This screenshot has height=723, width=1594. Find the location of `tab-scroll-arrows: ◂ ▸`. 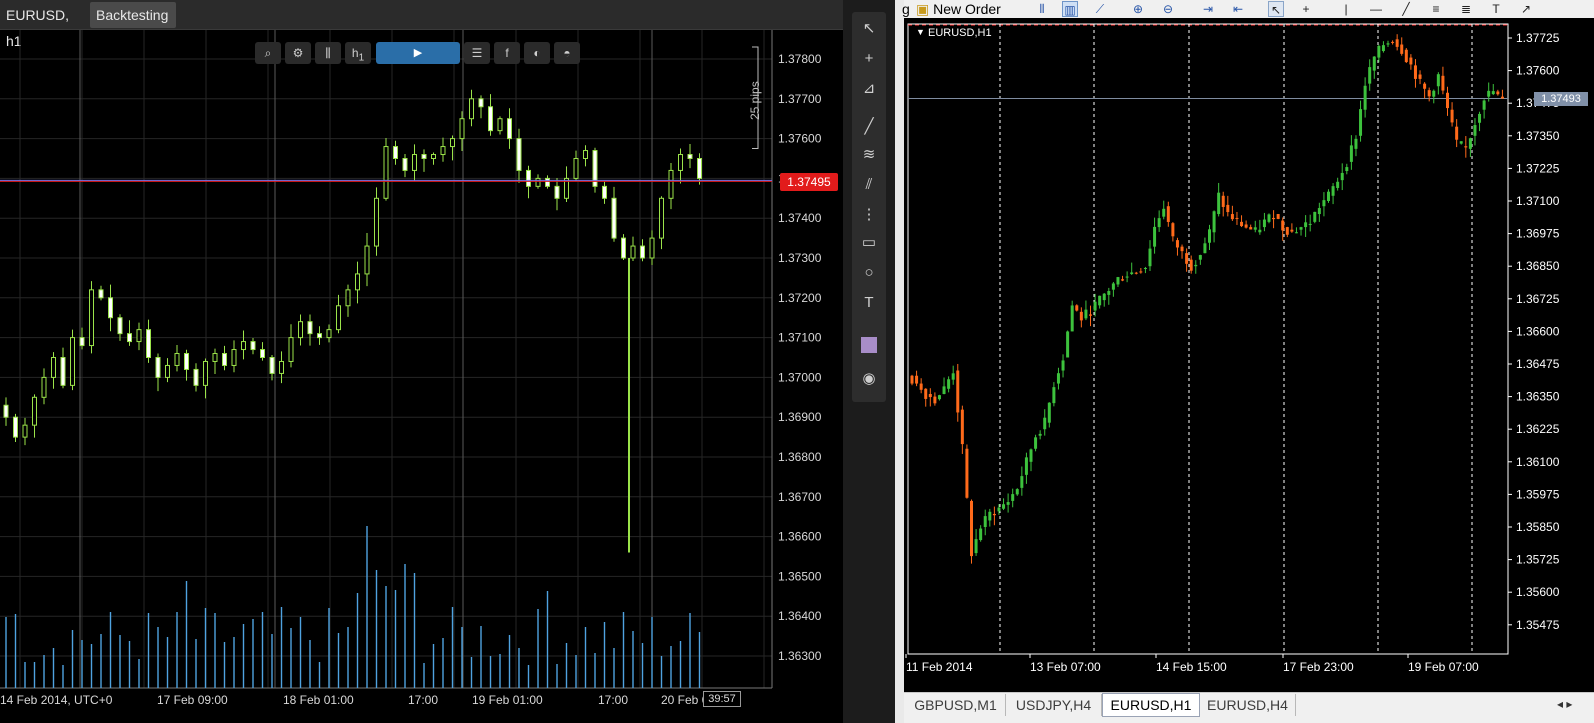

tab-scroll-arrows: ◂ ▸ is located at coordinates (1564, 704).